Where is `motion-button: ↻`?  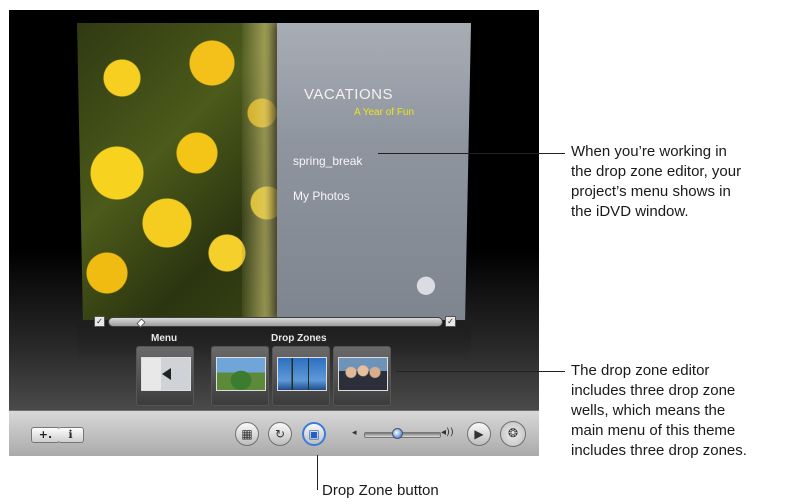 motion-button: ↻ is located at coordinates (280, 434).